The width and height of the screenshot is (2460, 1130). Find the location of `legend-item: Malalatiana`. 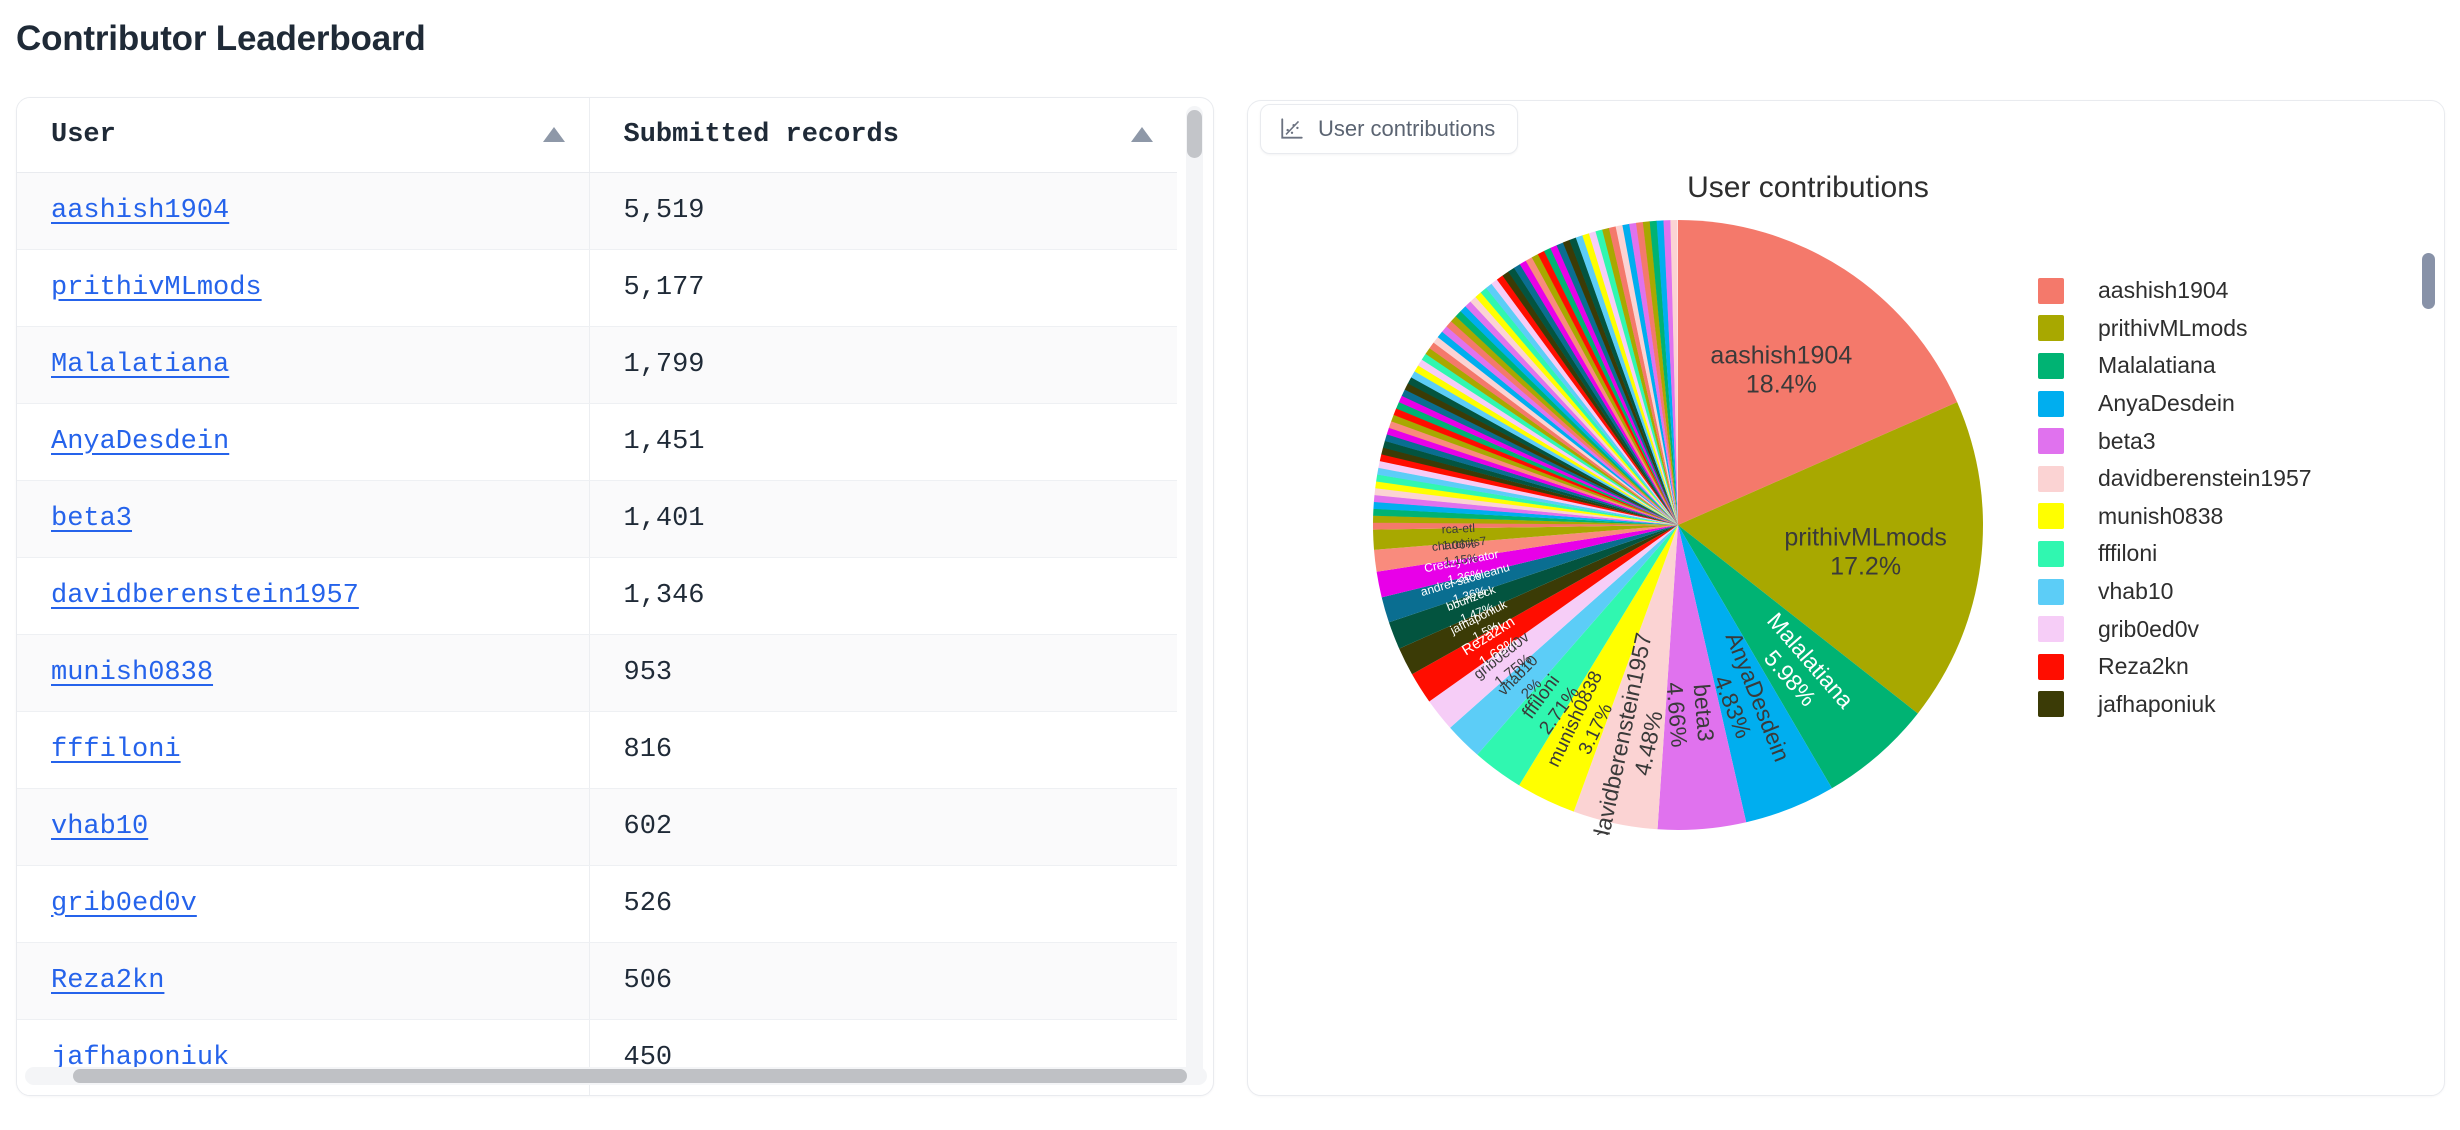

legend-item: Malalatiana is located at coordinates (2203, 366).